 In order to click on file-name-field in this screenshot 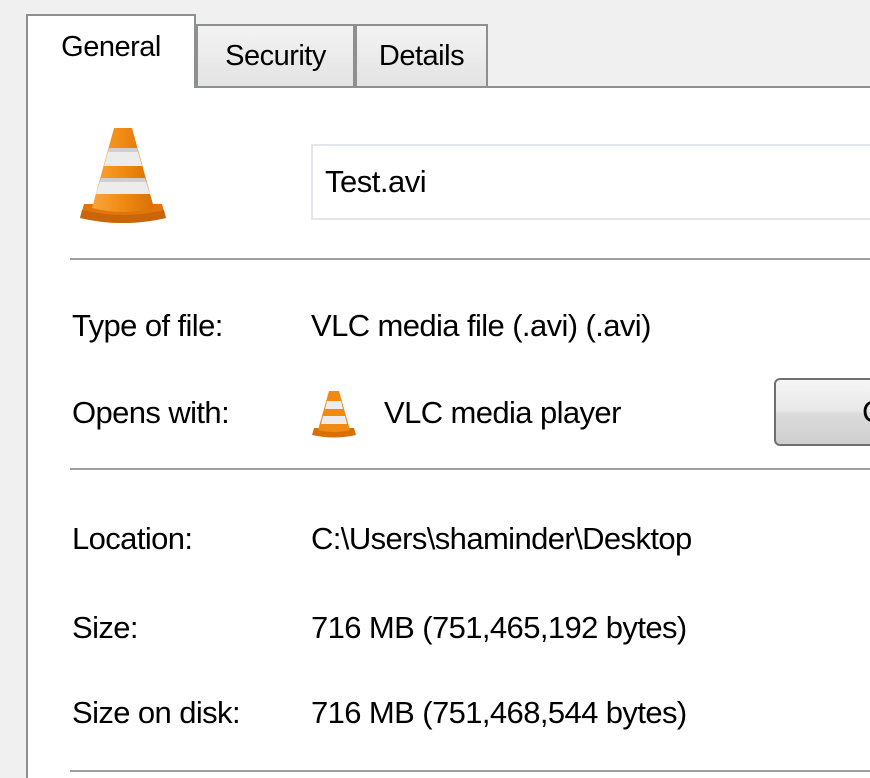, I will do `click(590, 182)`.